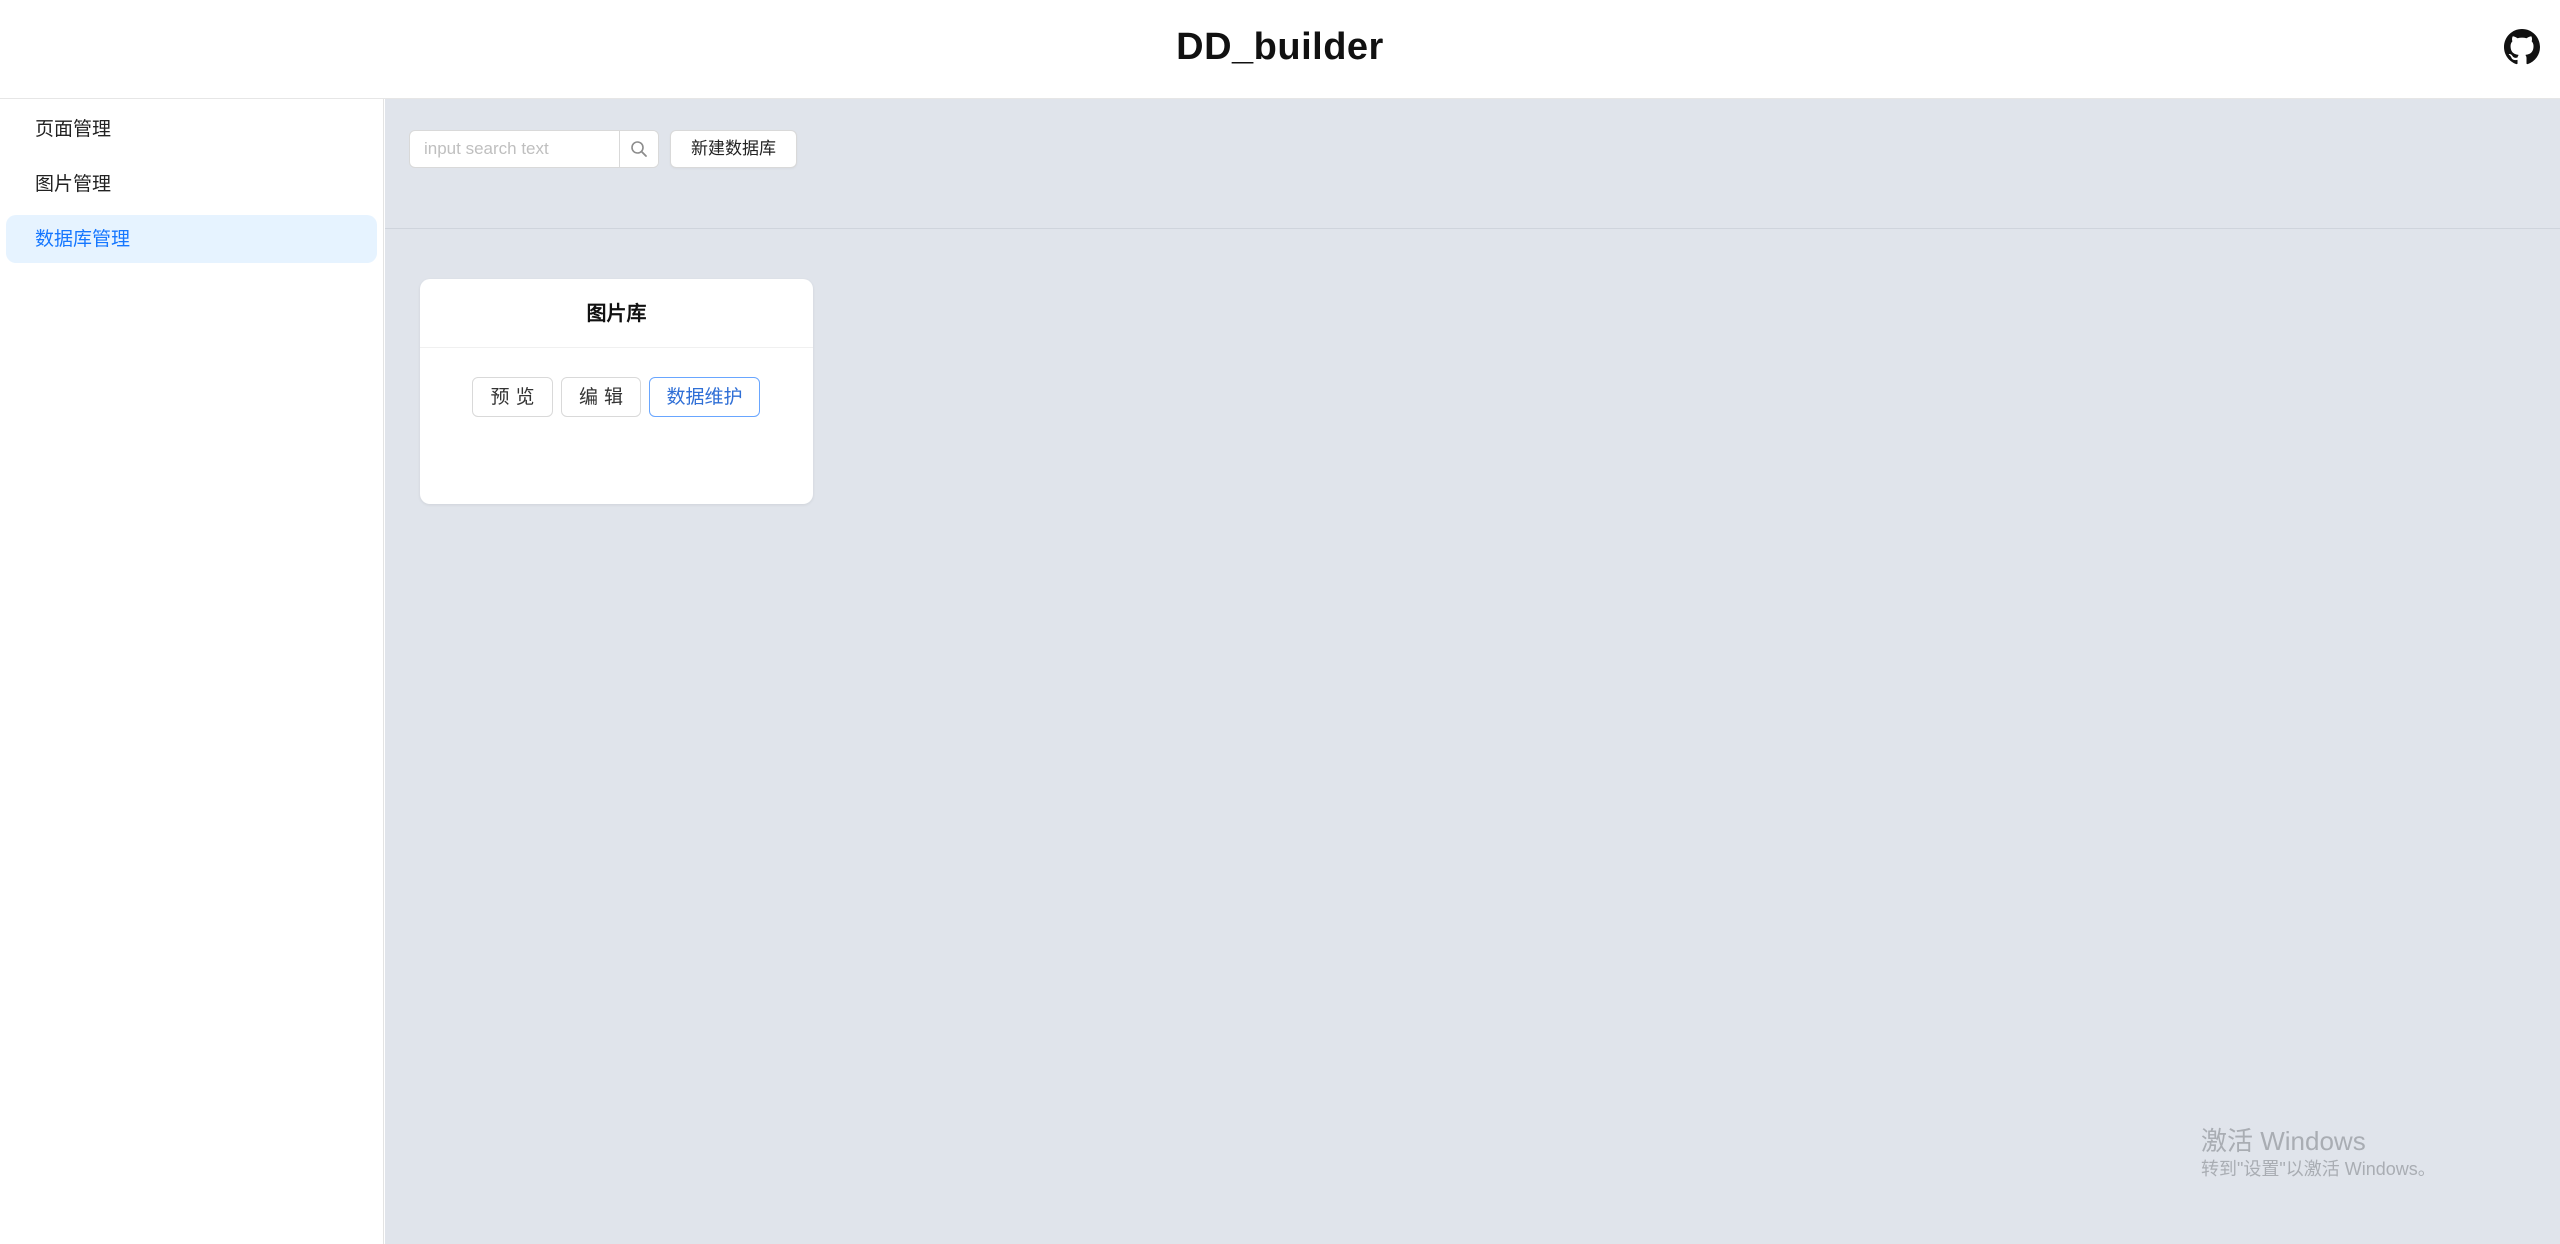  Describe the element at coordinates (2318, 1169) in the screenshot. I see `watermark-subtitle: 转到"设置"以激活 Windows。` at that location.